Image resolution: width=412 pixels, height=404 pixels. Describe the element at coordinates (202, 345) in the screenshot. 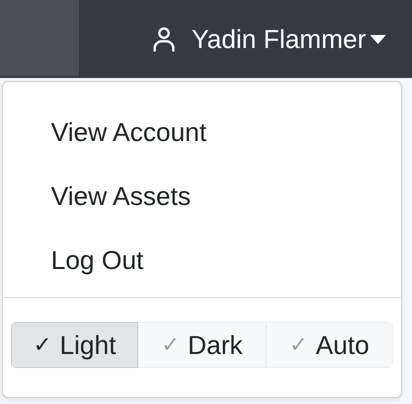

I see `theme-button: ✓ Dark` at that location.